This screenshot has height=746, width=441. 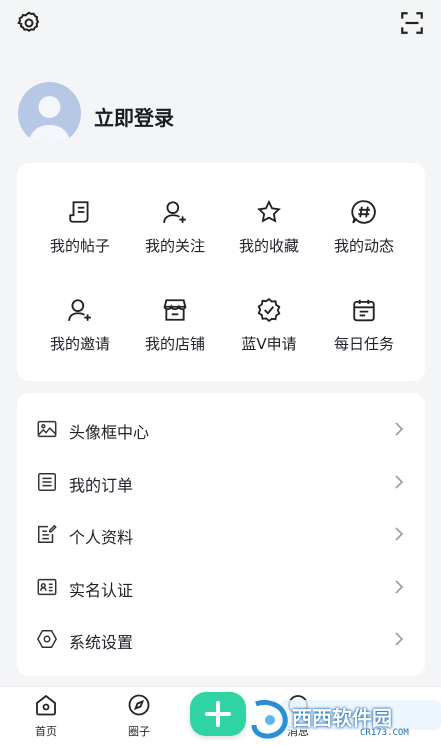 I want to click on post-icon, so click(x=79, y=212).